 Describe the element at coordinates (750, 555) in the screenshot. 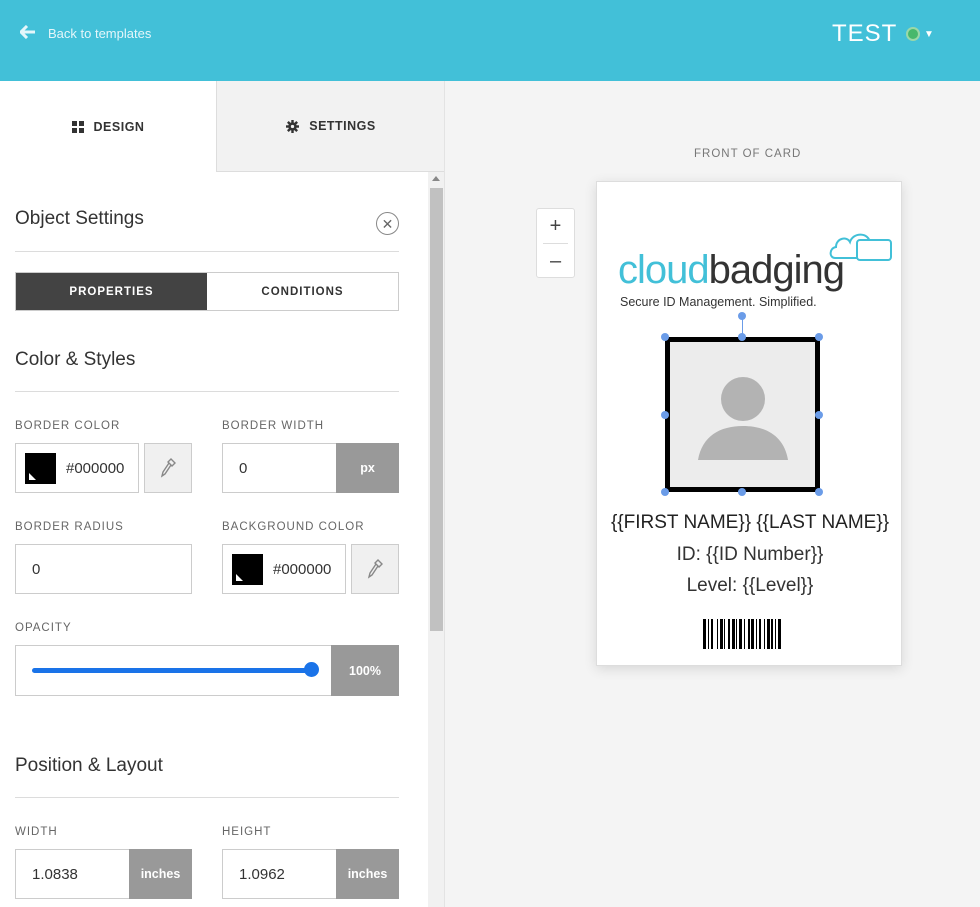

I see `id-number-field: ID: {{ID Number}}` at that location.